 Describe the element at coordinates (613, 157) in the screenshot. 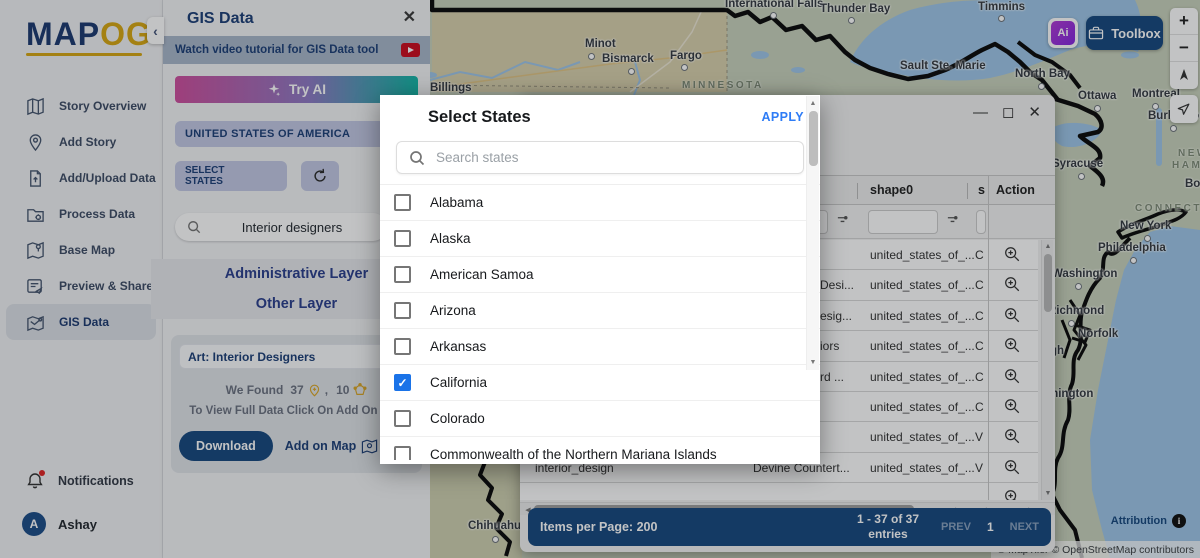

I see `states-search-input` at that location.